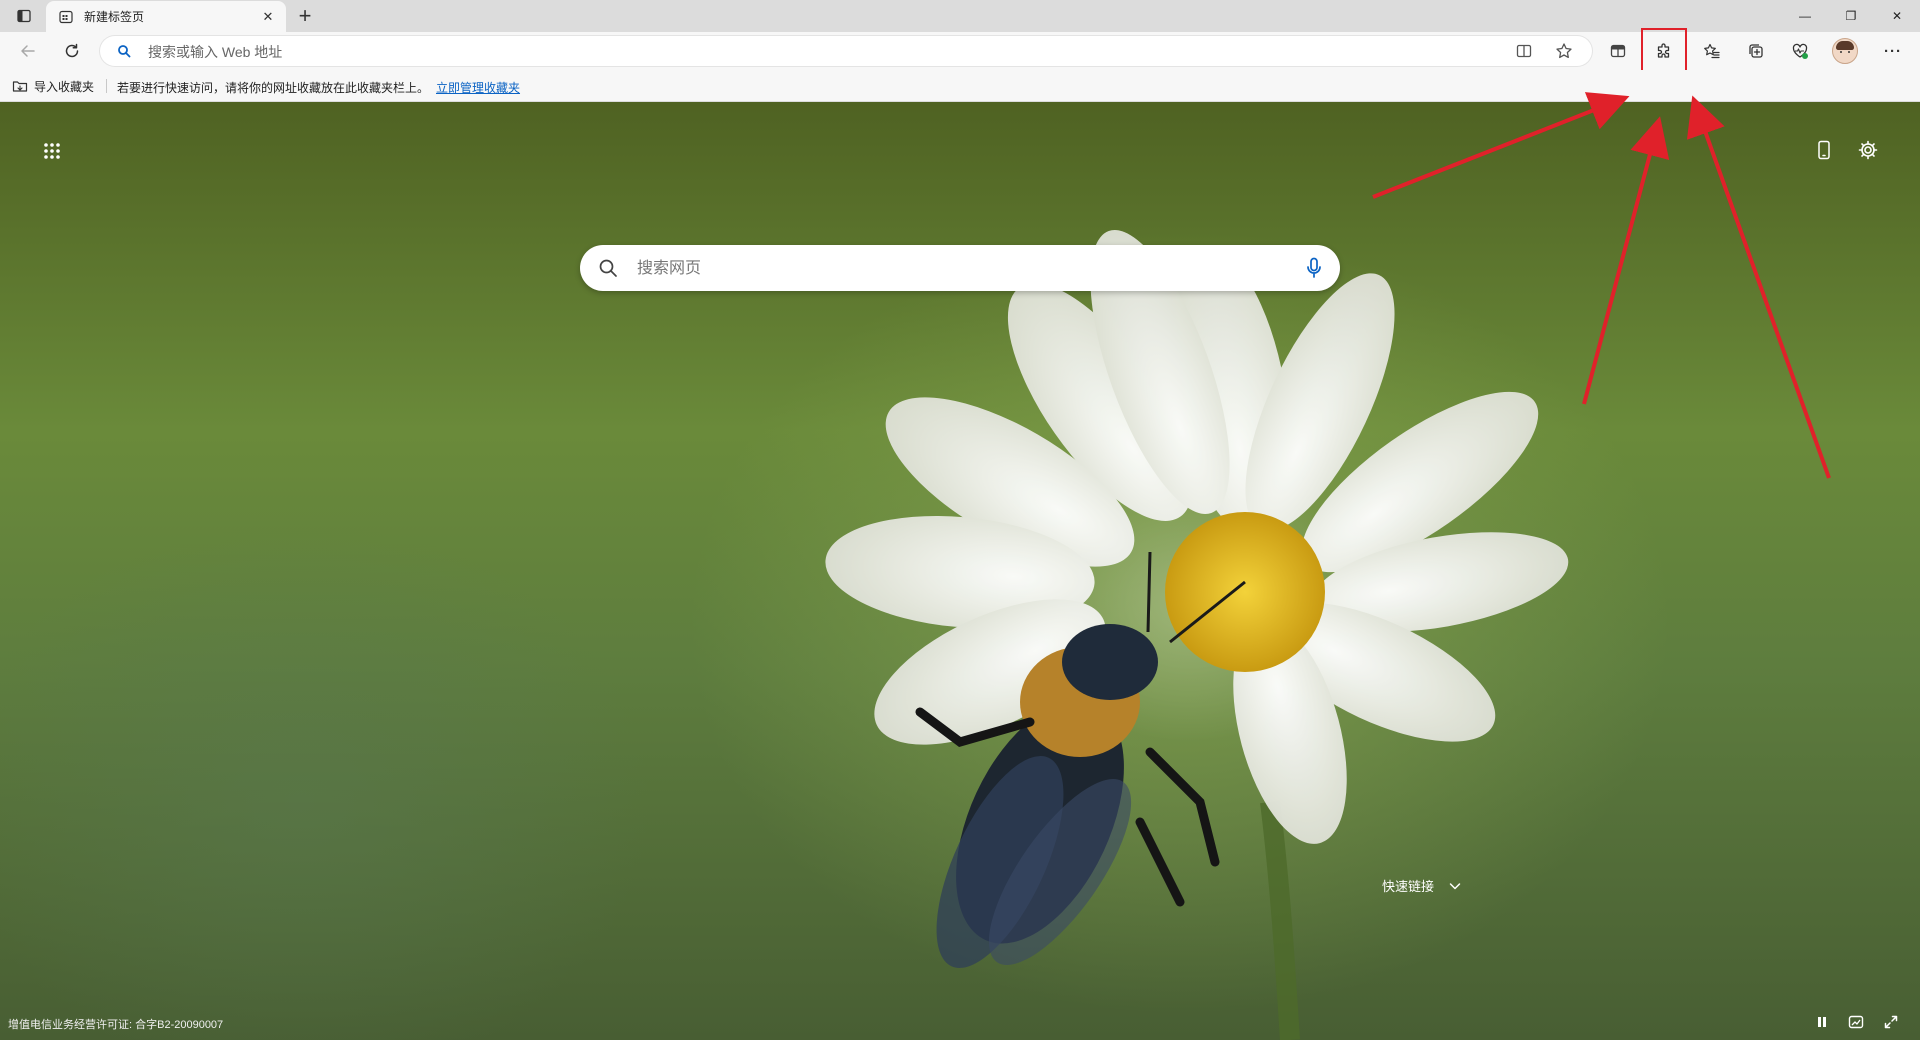 The image size is (1920, 1040). I want to click on add-favorite-button, so click(1564, 51).